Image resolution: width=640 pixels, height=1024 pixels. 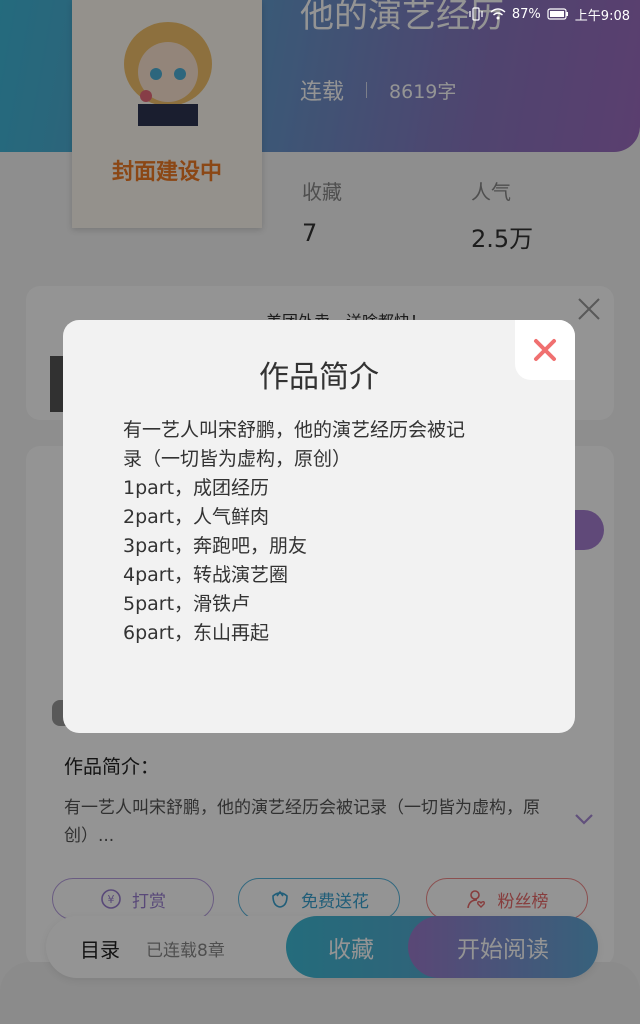 I want to click on dialog-title: 作品简介, so click(x=319, y=377).